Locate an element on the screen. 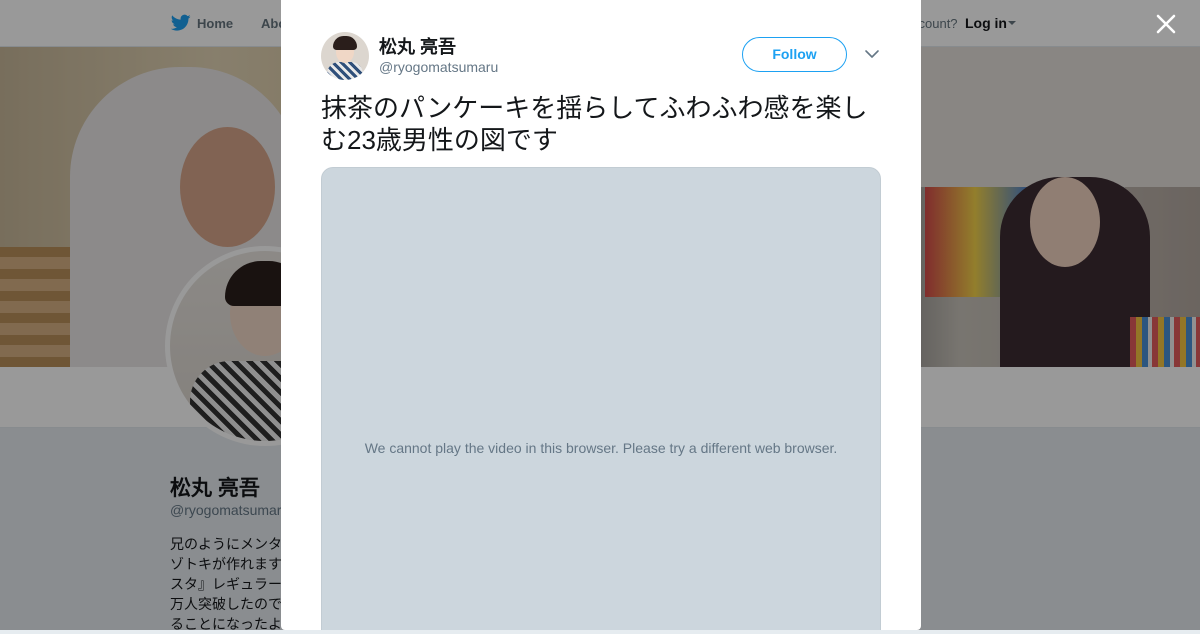  tweet-avatar-jacket is located at coordinates (345, 71).